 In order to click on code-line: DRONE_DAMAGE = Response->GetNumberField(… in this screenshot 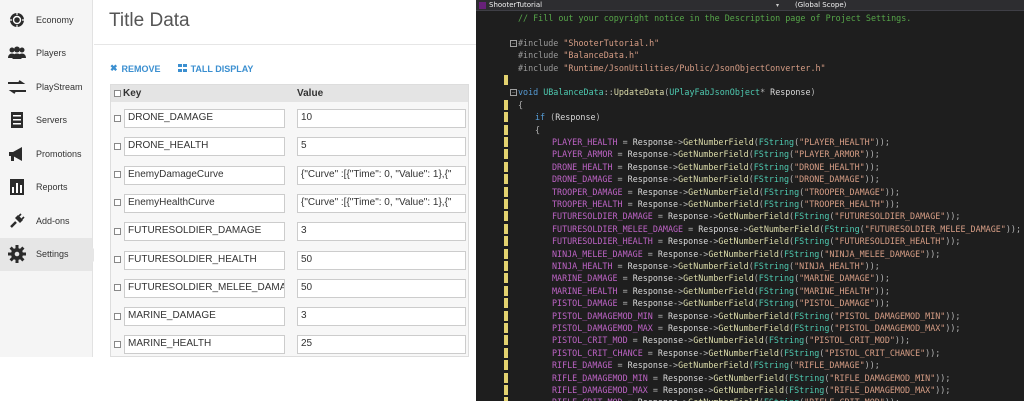, I will do `click(750, 179)`.